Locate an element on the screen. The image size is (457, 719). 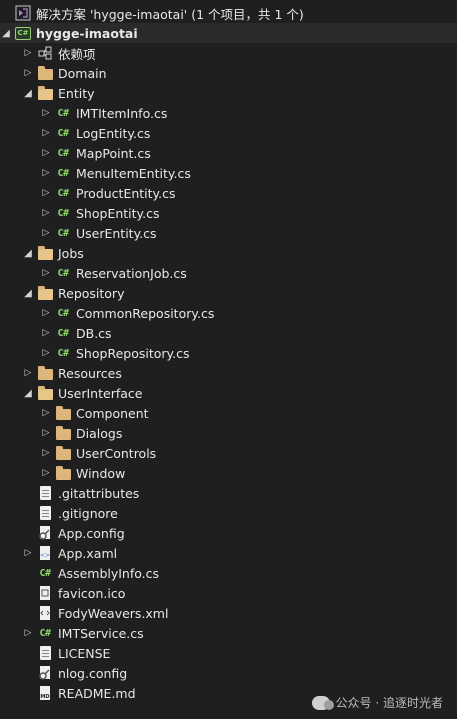
tree-item: ◢ Jobs is located at coordinates (228, 253).